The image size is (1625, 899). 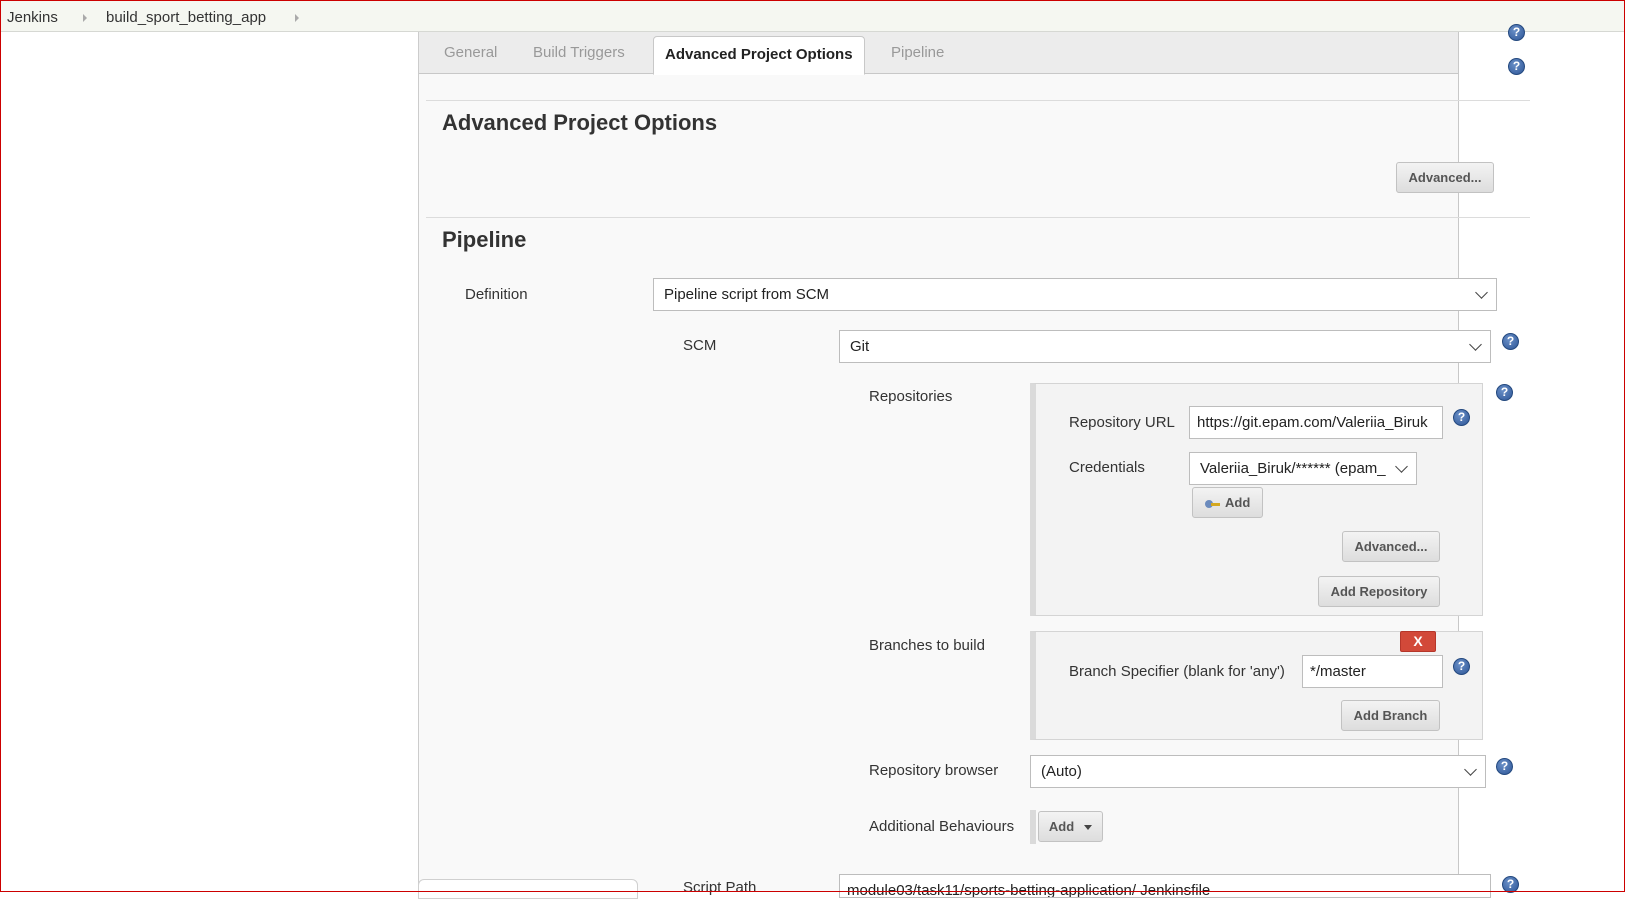 What do you see at coordinates (1075, 294) in the screenshot?
I see `definition-select: Pipeline script from SCM` at bounding box center [1075, 294].